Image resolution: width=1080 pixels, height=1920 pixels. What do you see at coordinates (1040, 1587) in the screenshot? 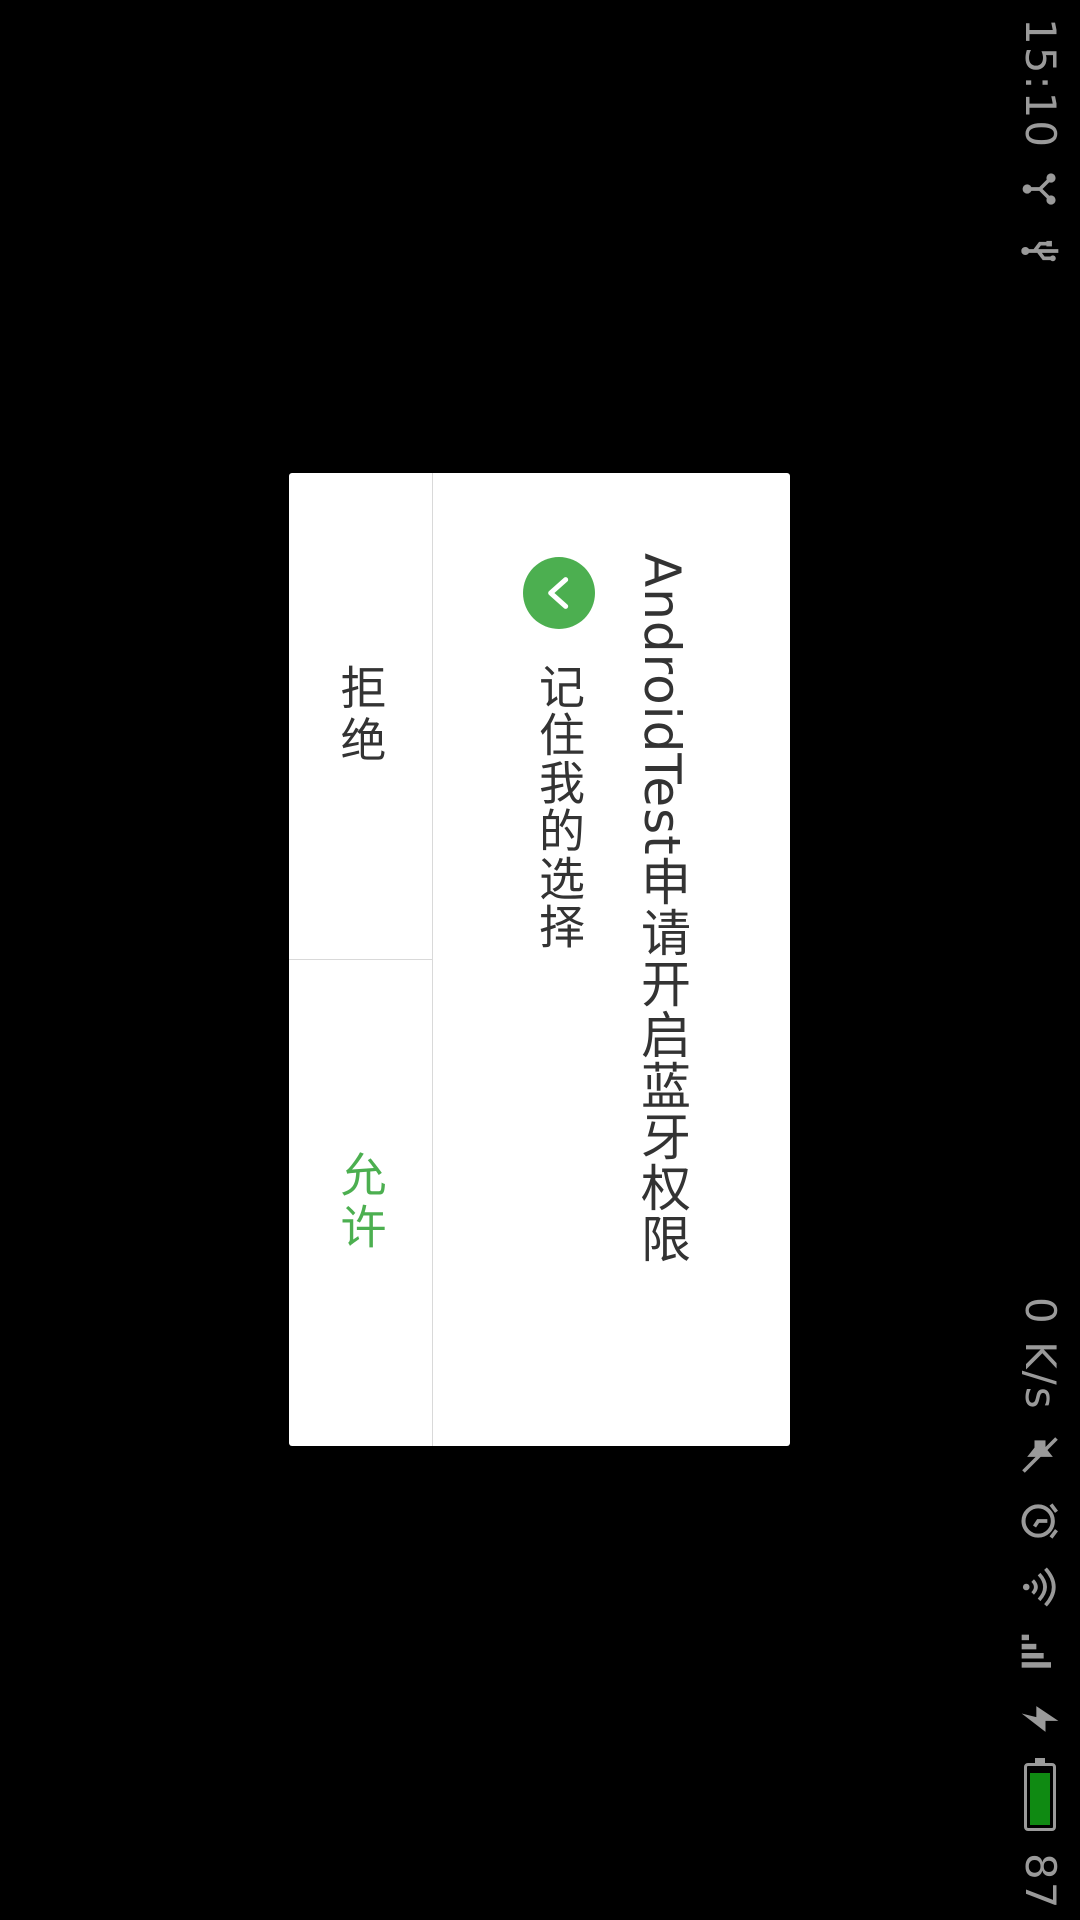
I see `wifi-icon` at bounding box center [1040, 1587].